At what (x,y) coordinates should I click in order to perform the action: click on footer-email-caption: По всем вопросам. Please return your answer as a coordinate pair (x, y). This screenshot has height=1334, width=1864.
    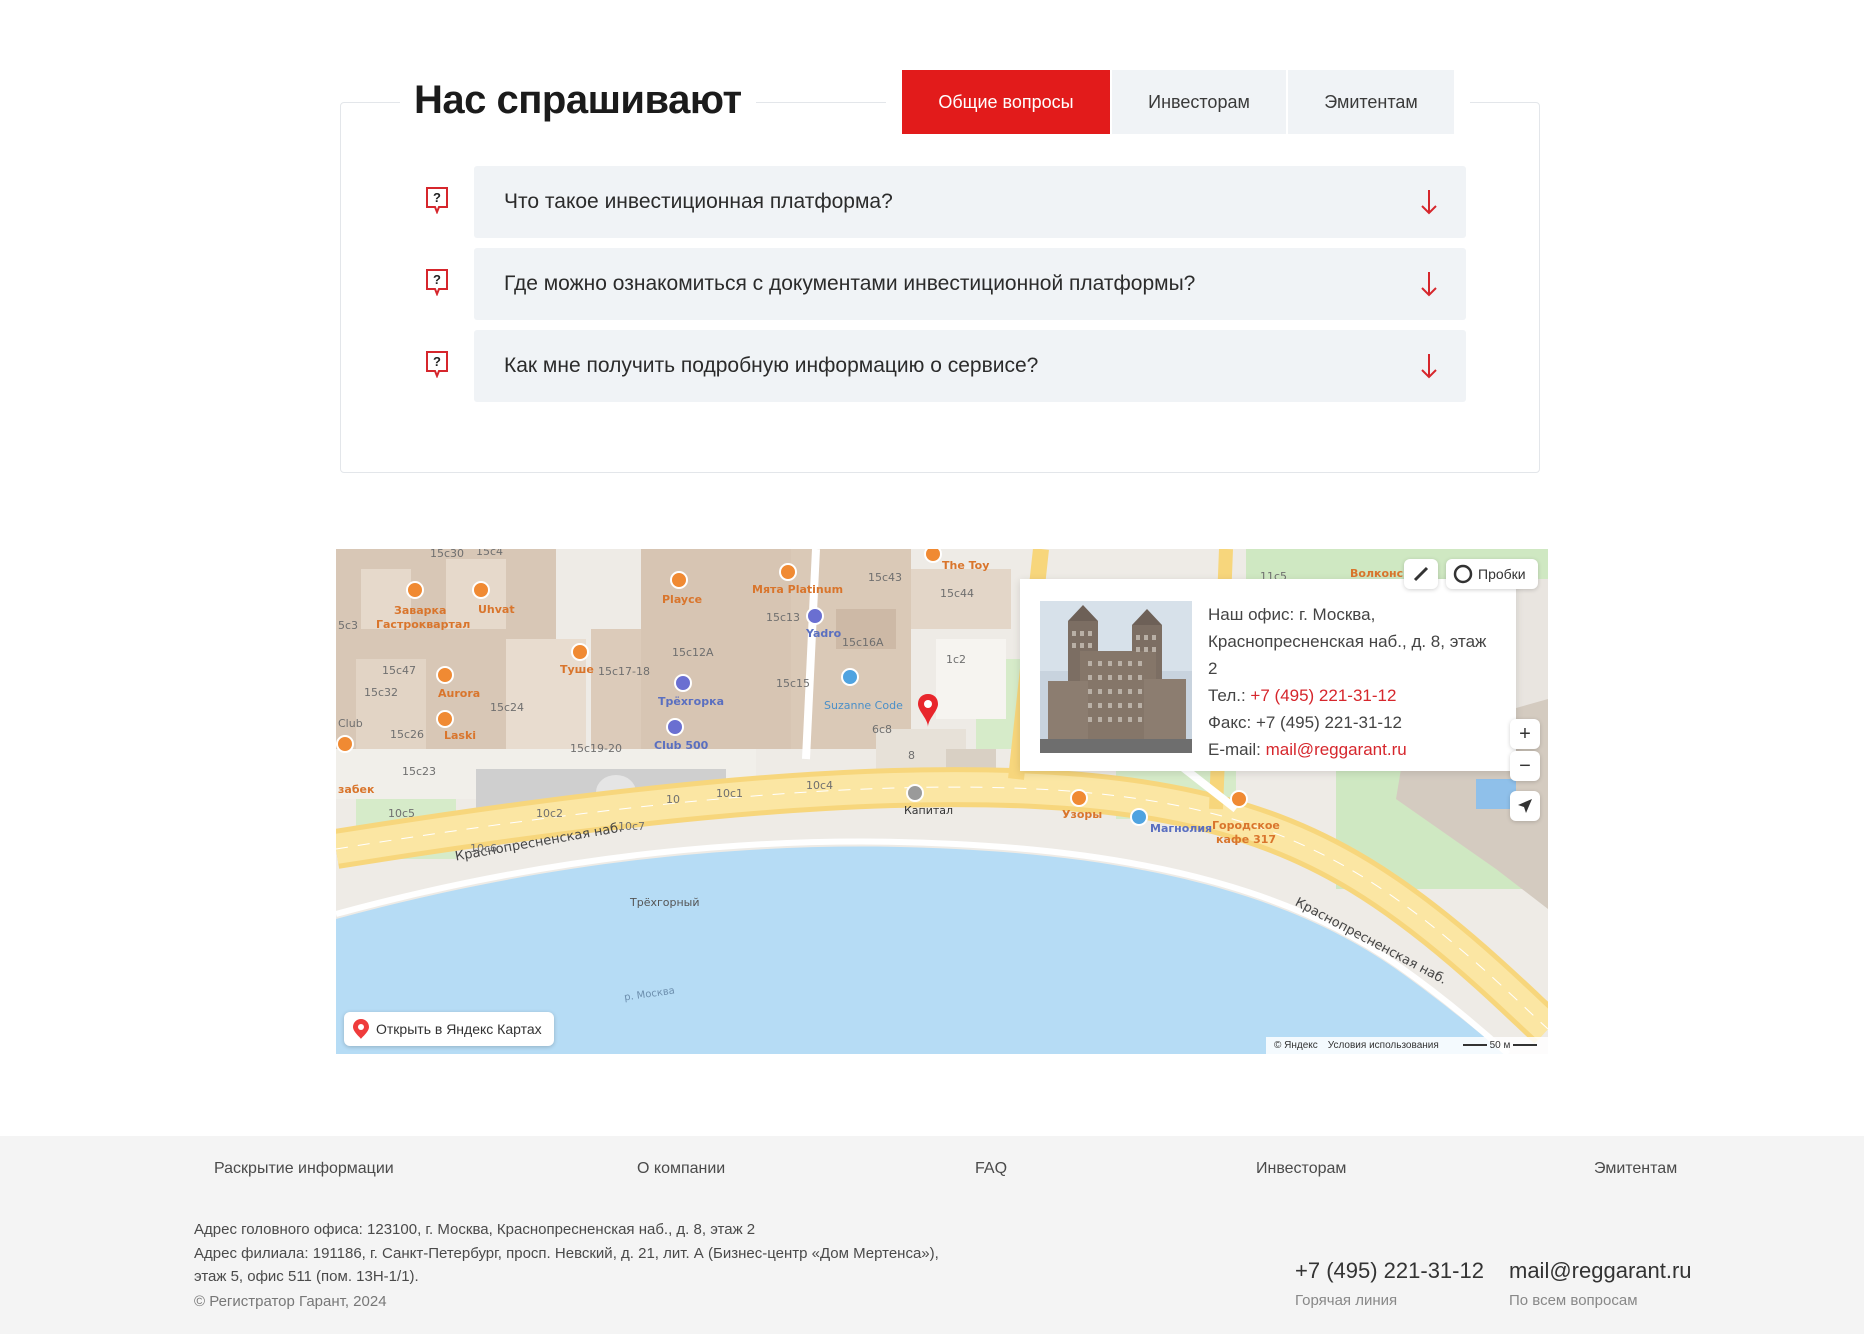
    Looking at the image, I should click on (1573, 1300).